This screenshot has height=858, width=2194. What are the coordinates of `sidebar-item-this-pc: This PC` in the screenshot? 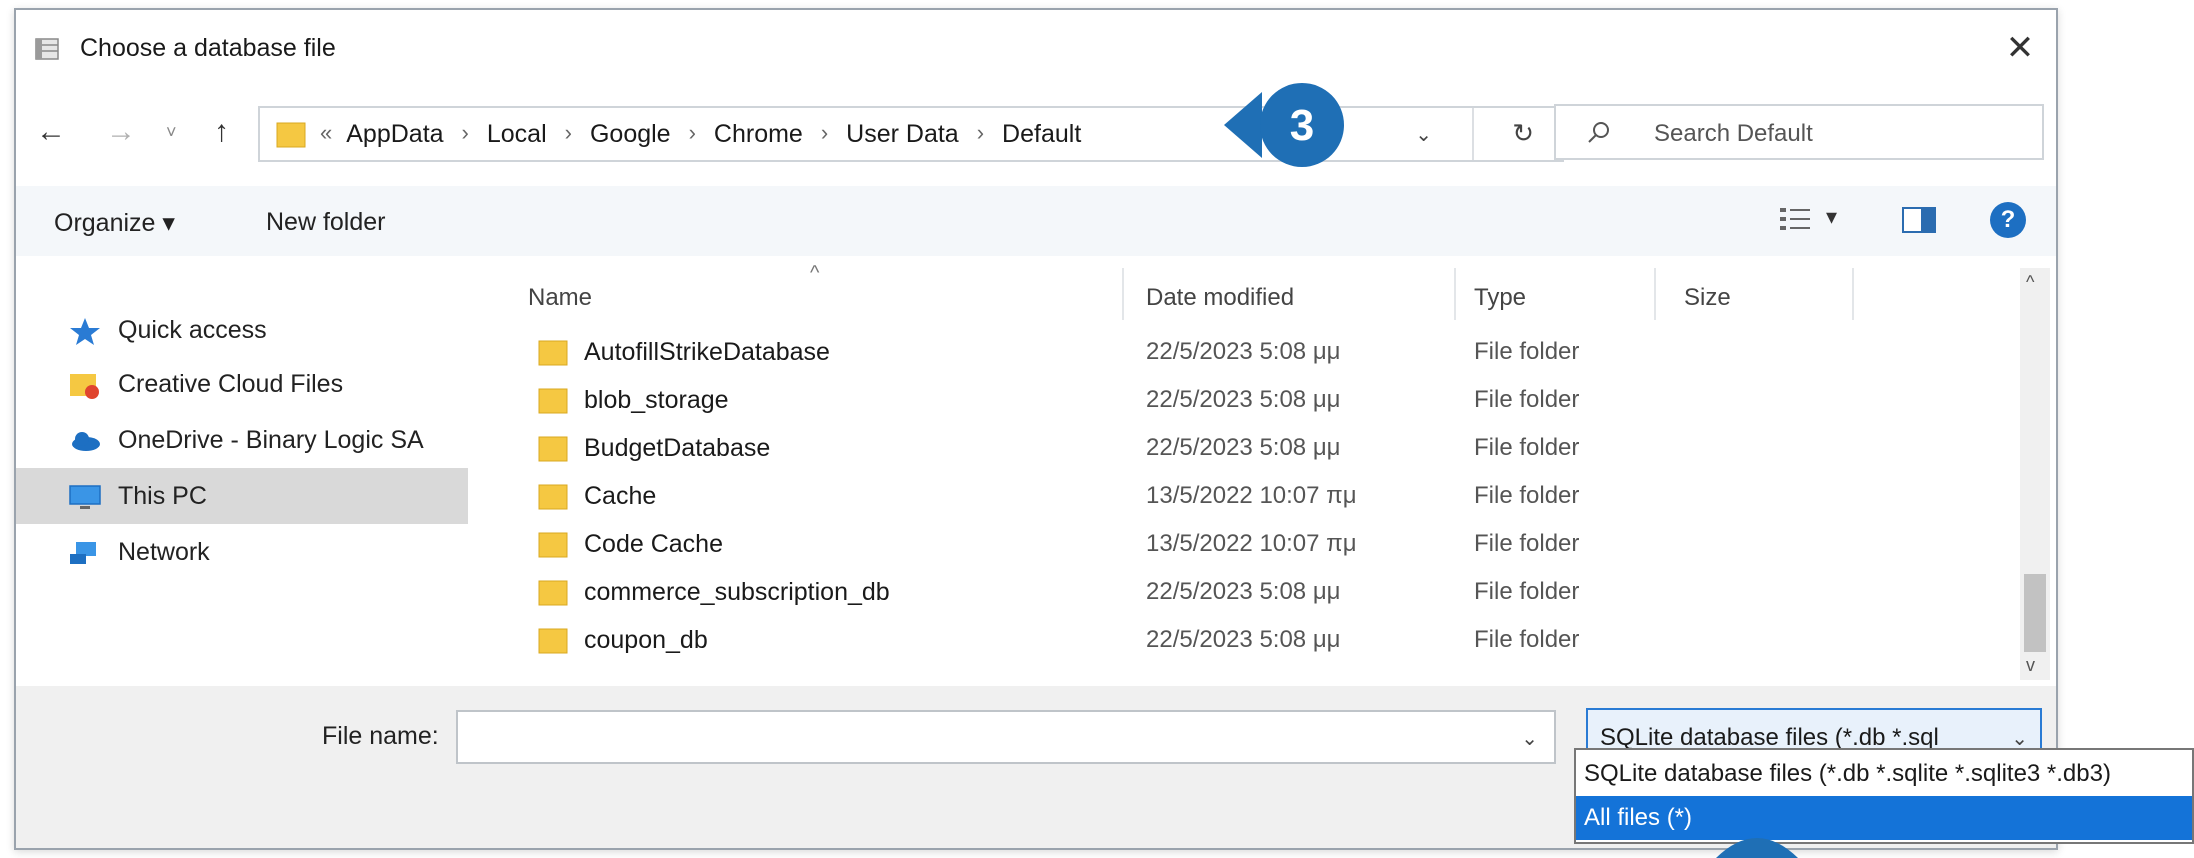 It's located at (242, 496).